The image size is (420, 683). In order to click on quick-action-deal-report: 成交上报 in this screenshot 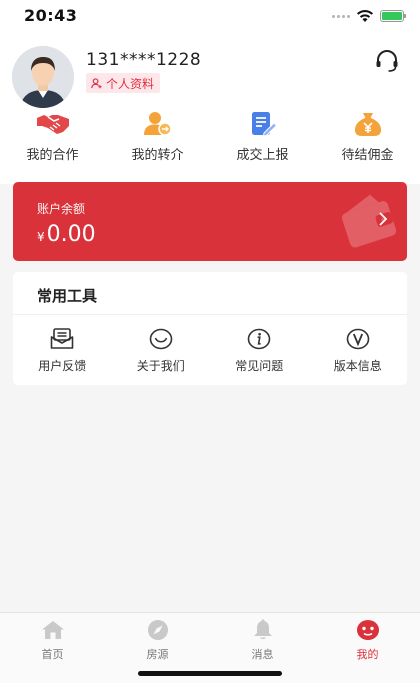, I will do `click(262, 136)`.